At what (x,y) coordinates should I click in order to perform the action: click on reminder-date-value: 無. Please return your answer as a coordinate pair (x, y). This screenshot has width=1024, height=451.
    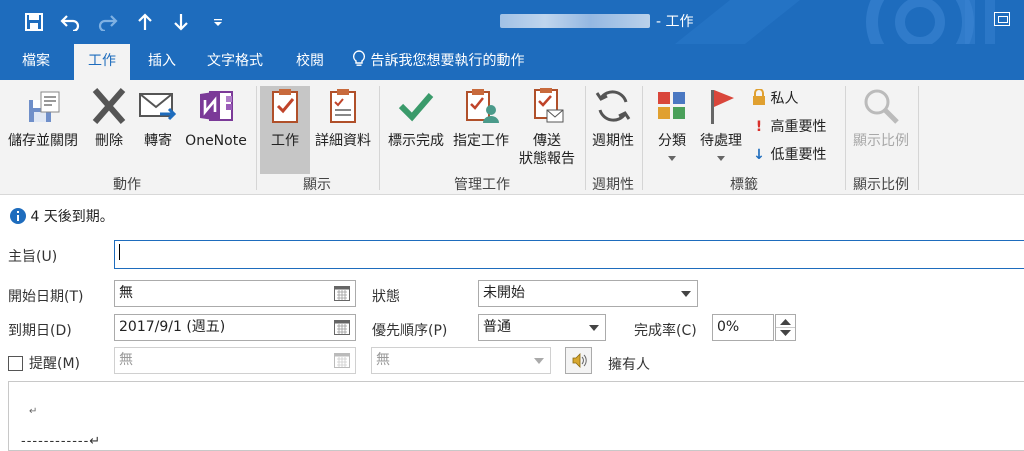
    Looking at the image, I should click on (126, 360).